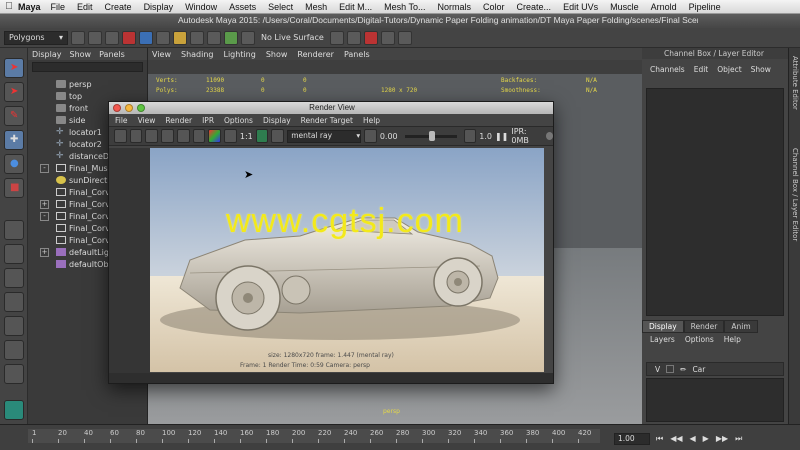 The image size is (800, 450). What do you see at coordinates (199, 136) in the screenshot?
I see `keep-image-icon` at bounding box center [199, 136].